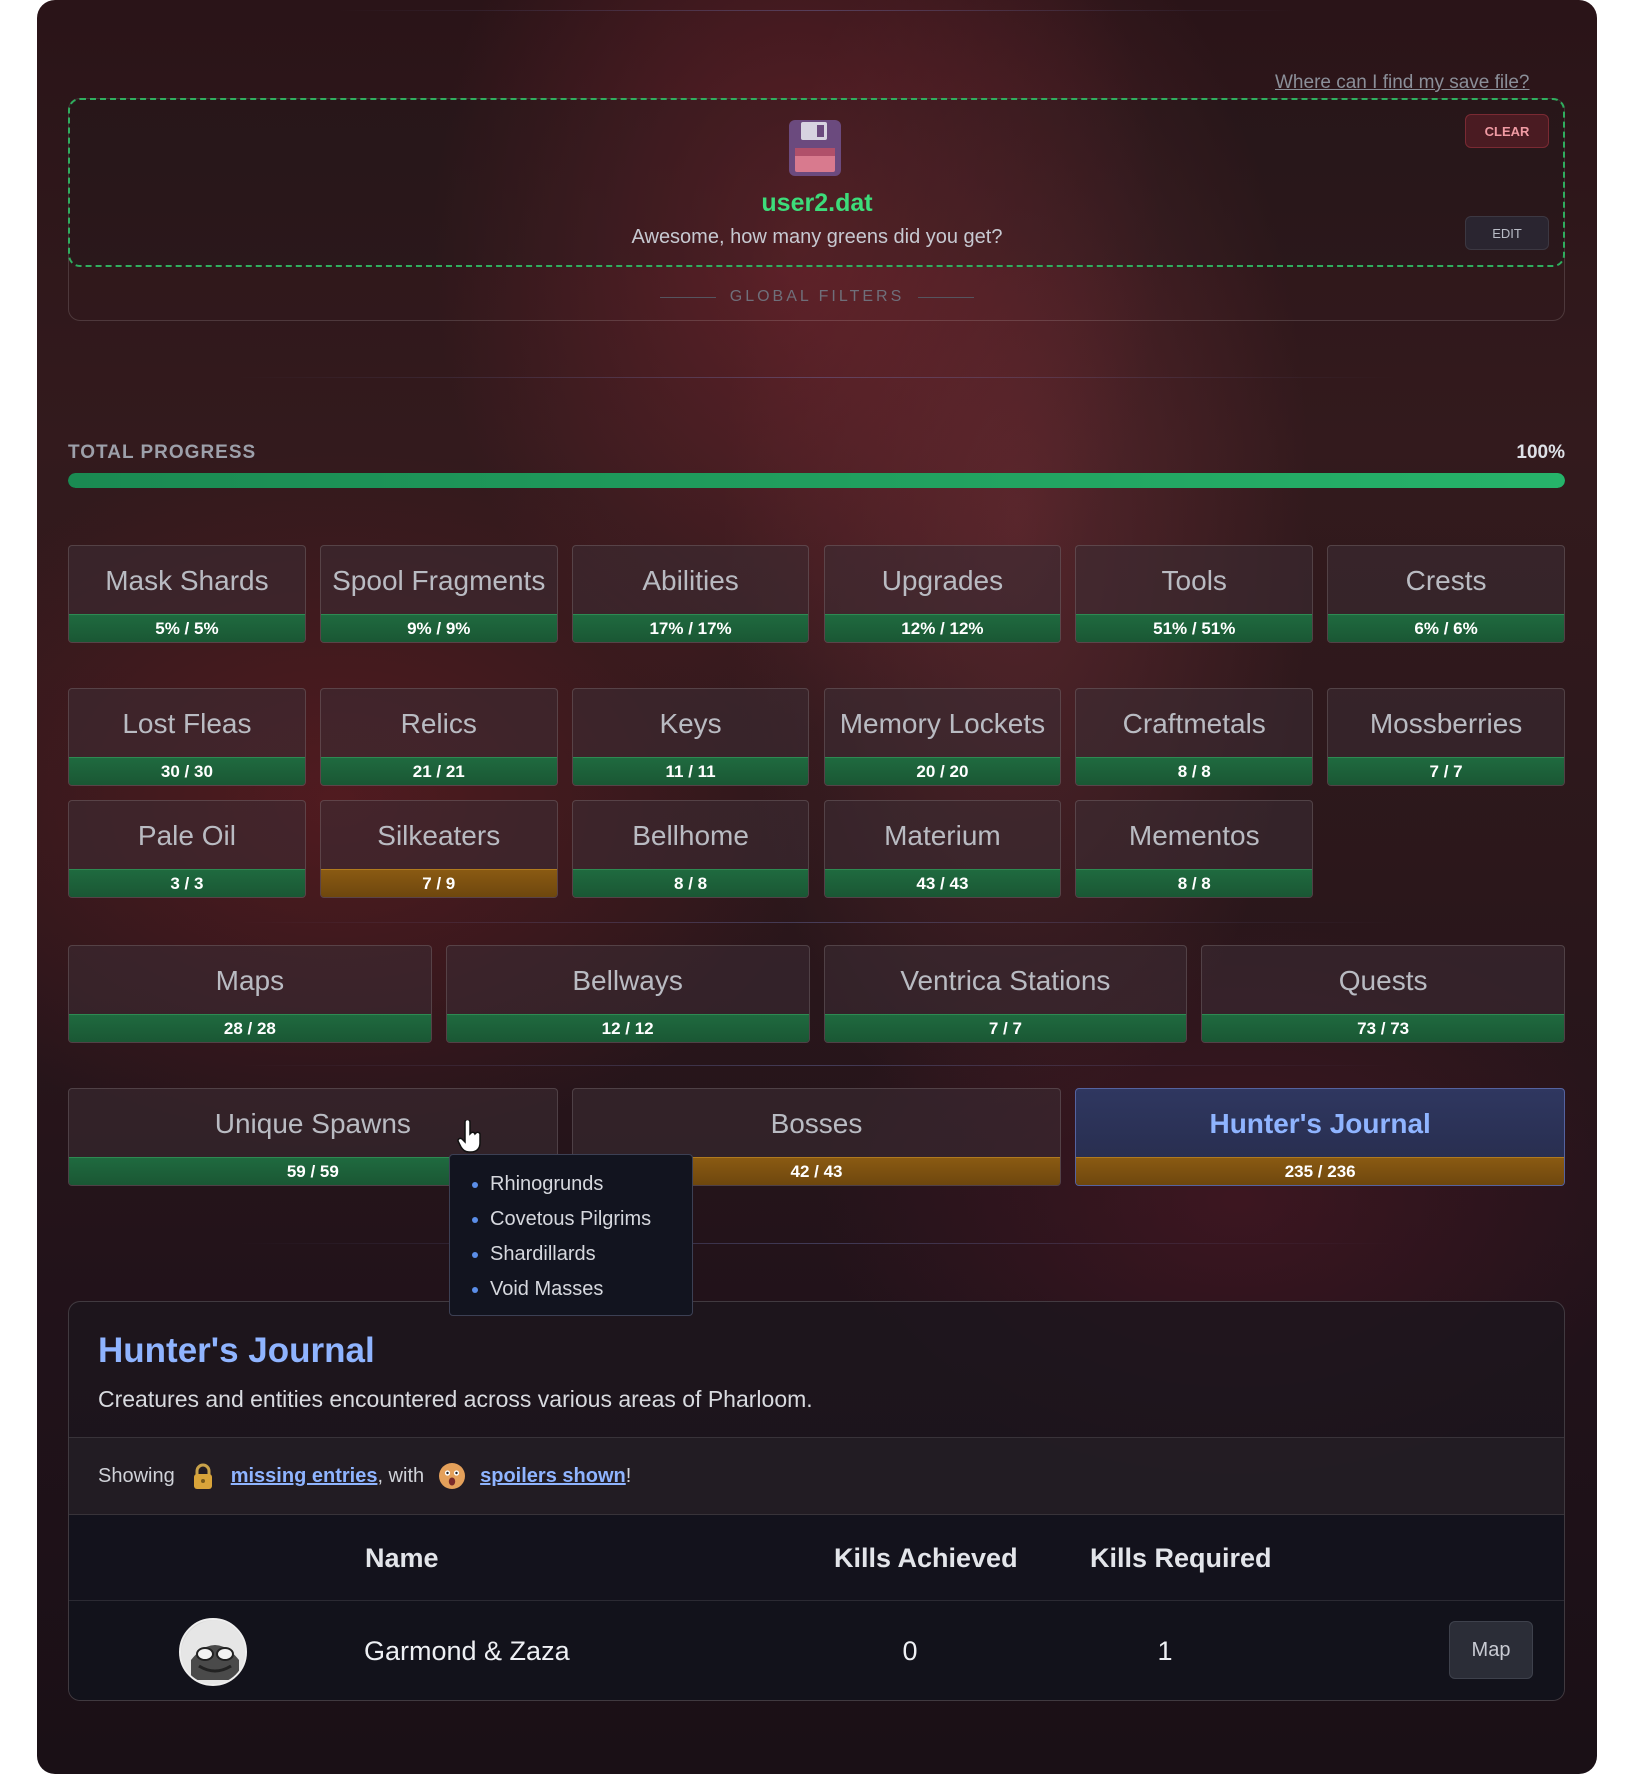  I want to click on category-title: Quests, so click(1383, 980).